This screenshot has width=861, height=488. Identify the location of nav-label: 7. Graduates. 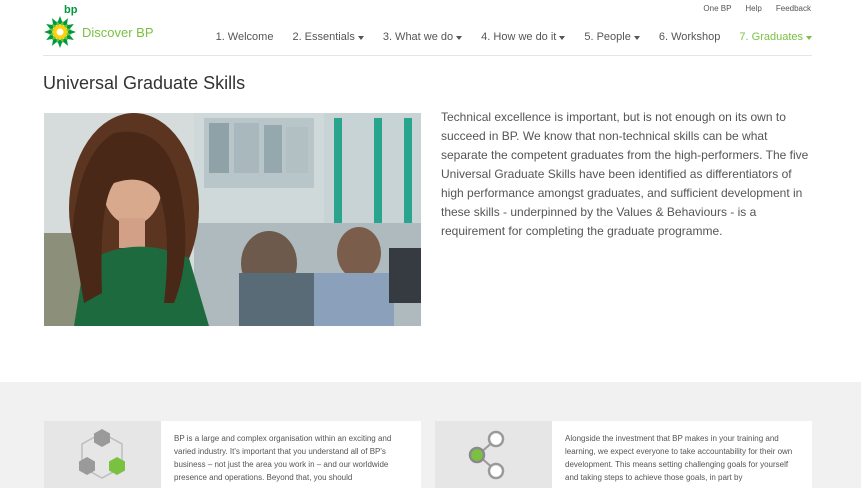
(771, 37).